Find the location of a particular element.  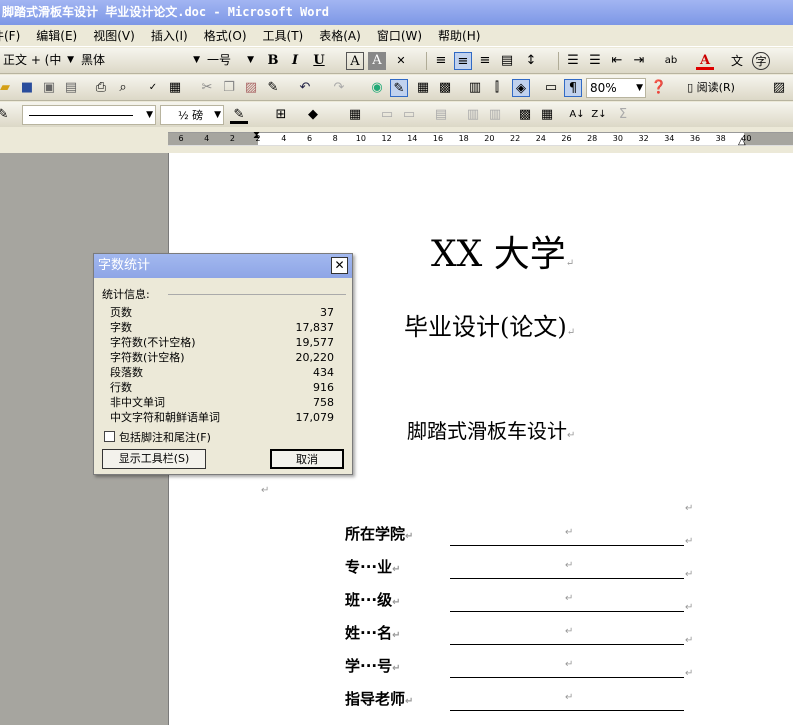

menu-help: 帮助(H) is located at coordinates (459, 36).